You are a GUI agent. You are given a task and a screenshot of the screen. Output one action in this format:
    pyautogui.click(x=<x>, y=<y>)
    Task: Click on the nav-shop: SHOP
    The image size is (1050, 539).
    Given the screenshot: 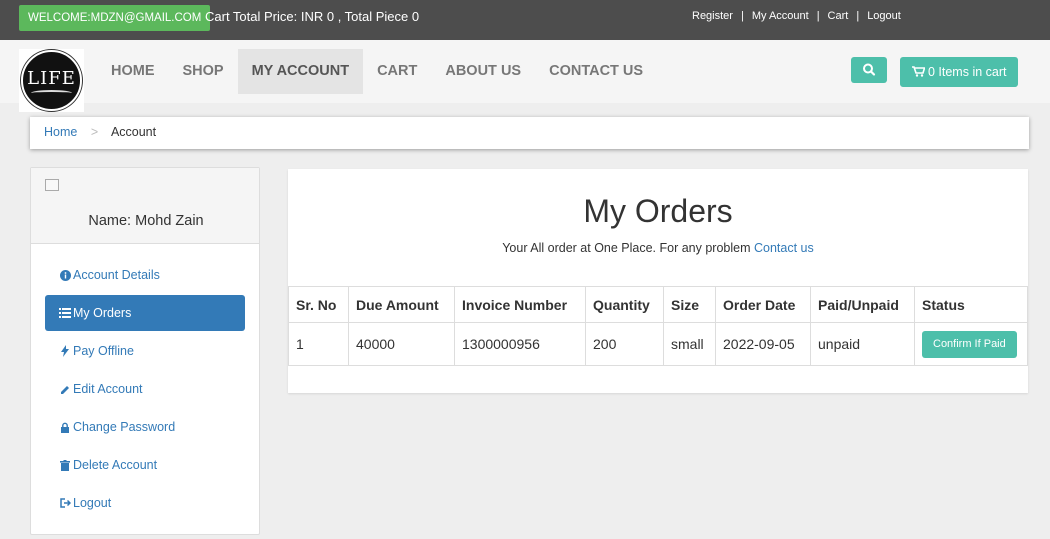 What is the action you would take?
    pyautogui.click(x=203, y=71)
    